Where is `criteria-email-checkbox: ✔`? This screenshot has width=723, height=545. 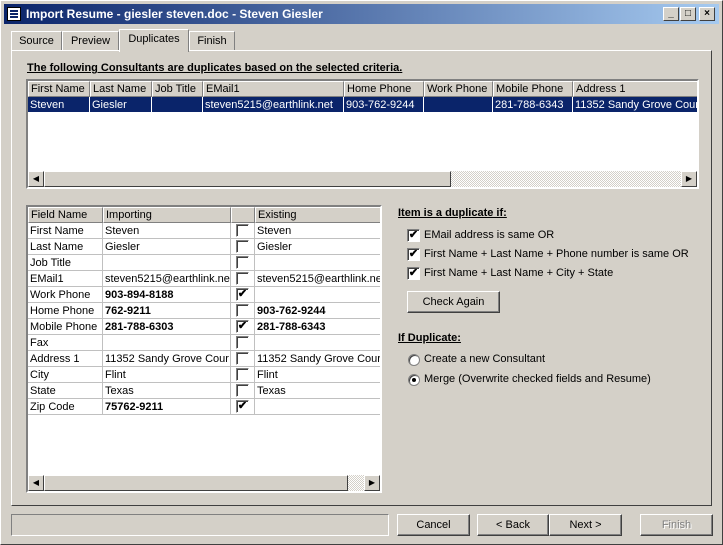 criteria-email-checkbox: ✔ is located at coordinates (413, 235).